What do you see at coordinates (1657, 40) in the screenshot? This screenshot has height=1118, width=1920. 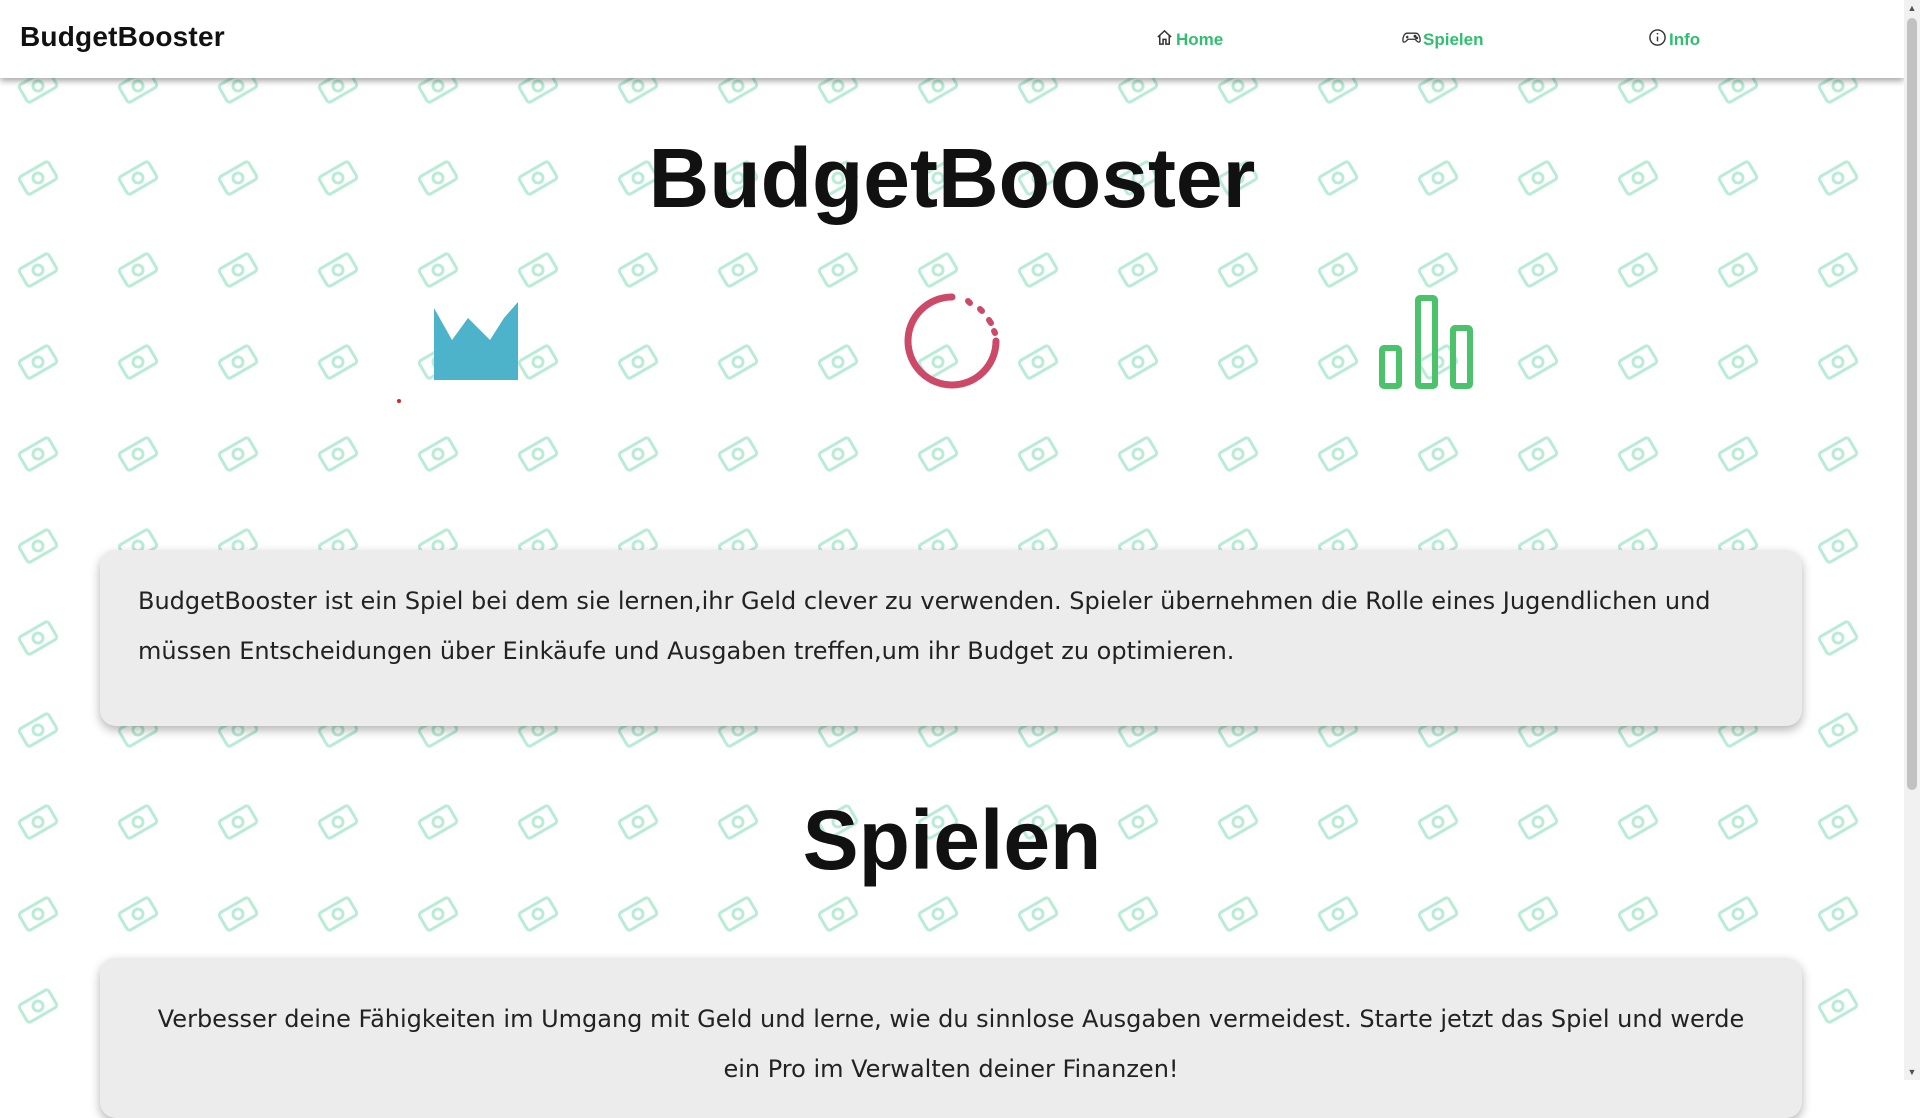 I see `info-icon` at bounding box center [1657, 40].